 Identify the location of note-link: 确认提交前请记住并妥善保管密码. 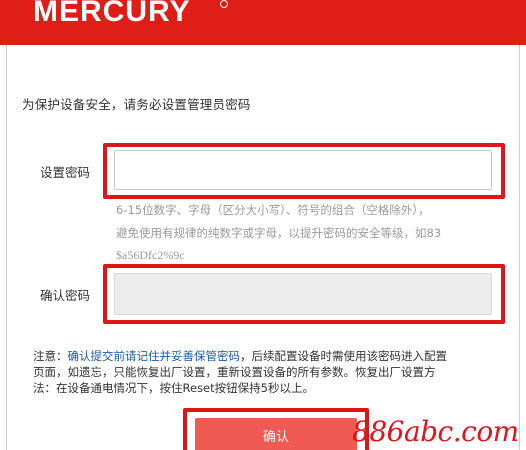
(154, 356).